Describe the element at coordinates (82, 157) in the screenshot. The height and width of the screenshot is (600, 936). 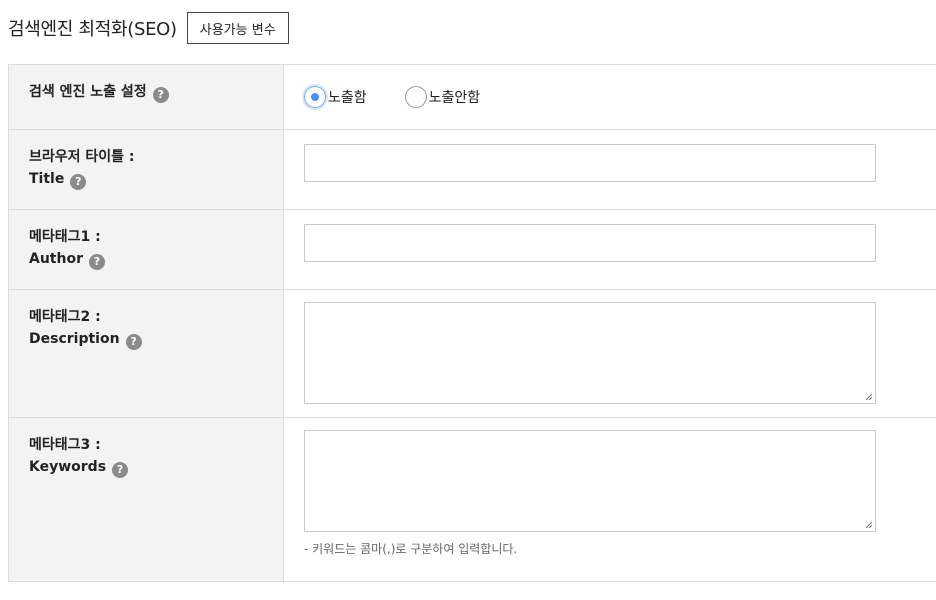
I see `title-label-line1: 브라우저 타이틀 :` at that location.